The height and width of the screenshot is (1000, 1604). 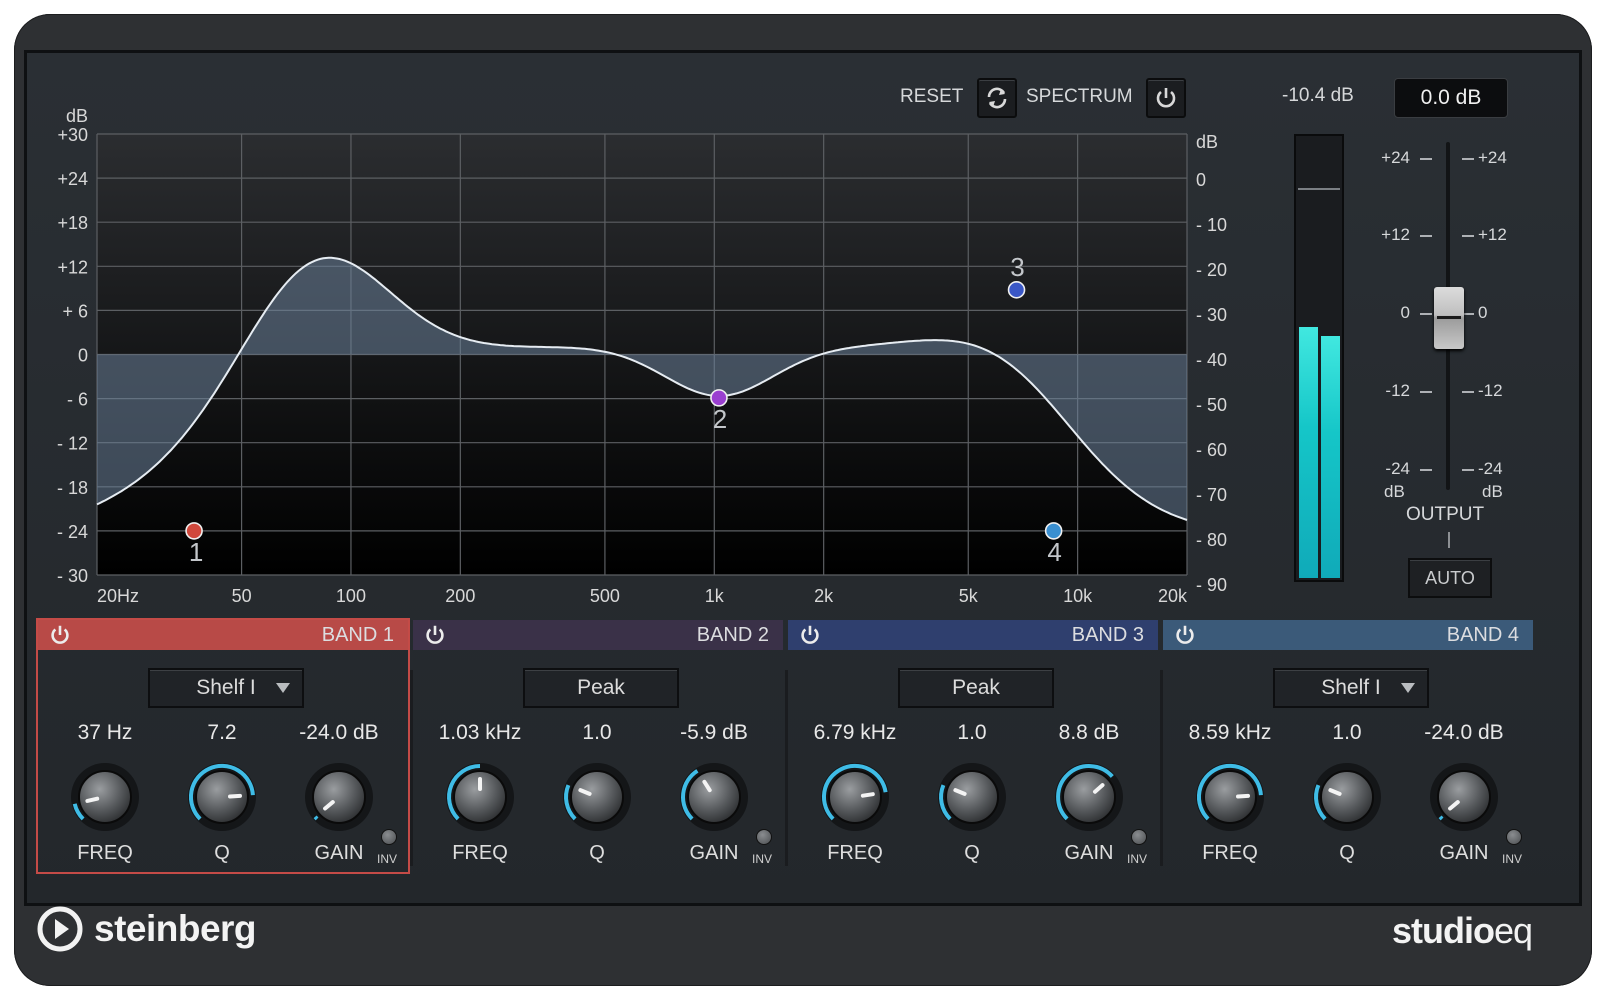 What do you see at coordinates (969, 596) in the screenshot?
I see `freq-axis-tick: 5k` at bounding box center [969, 596].